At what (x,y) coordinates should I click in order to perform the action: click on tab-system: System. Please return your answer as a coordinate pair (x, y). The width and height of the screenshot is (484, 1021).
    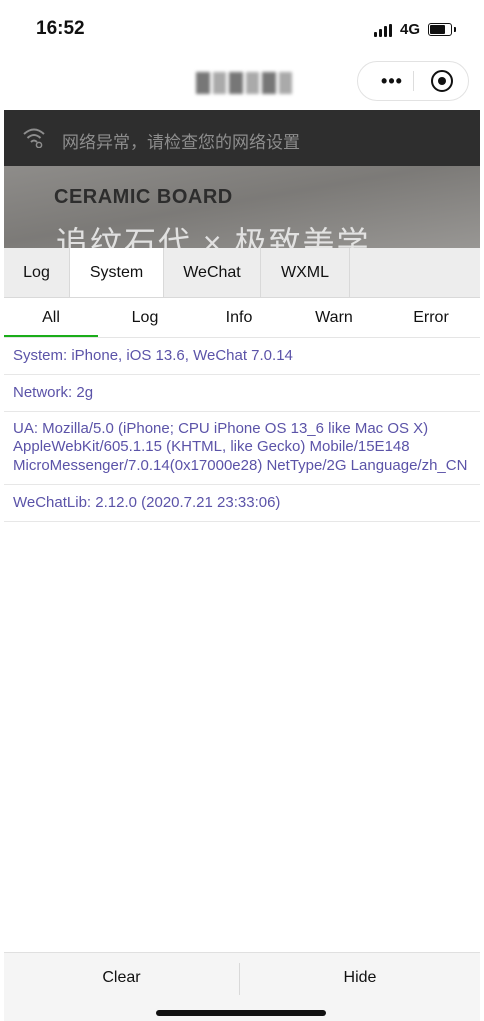
    Looking at the image, I should click on (117, 272).